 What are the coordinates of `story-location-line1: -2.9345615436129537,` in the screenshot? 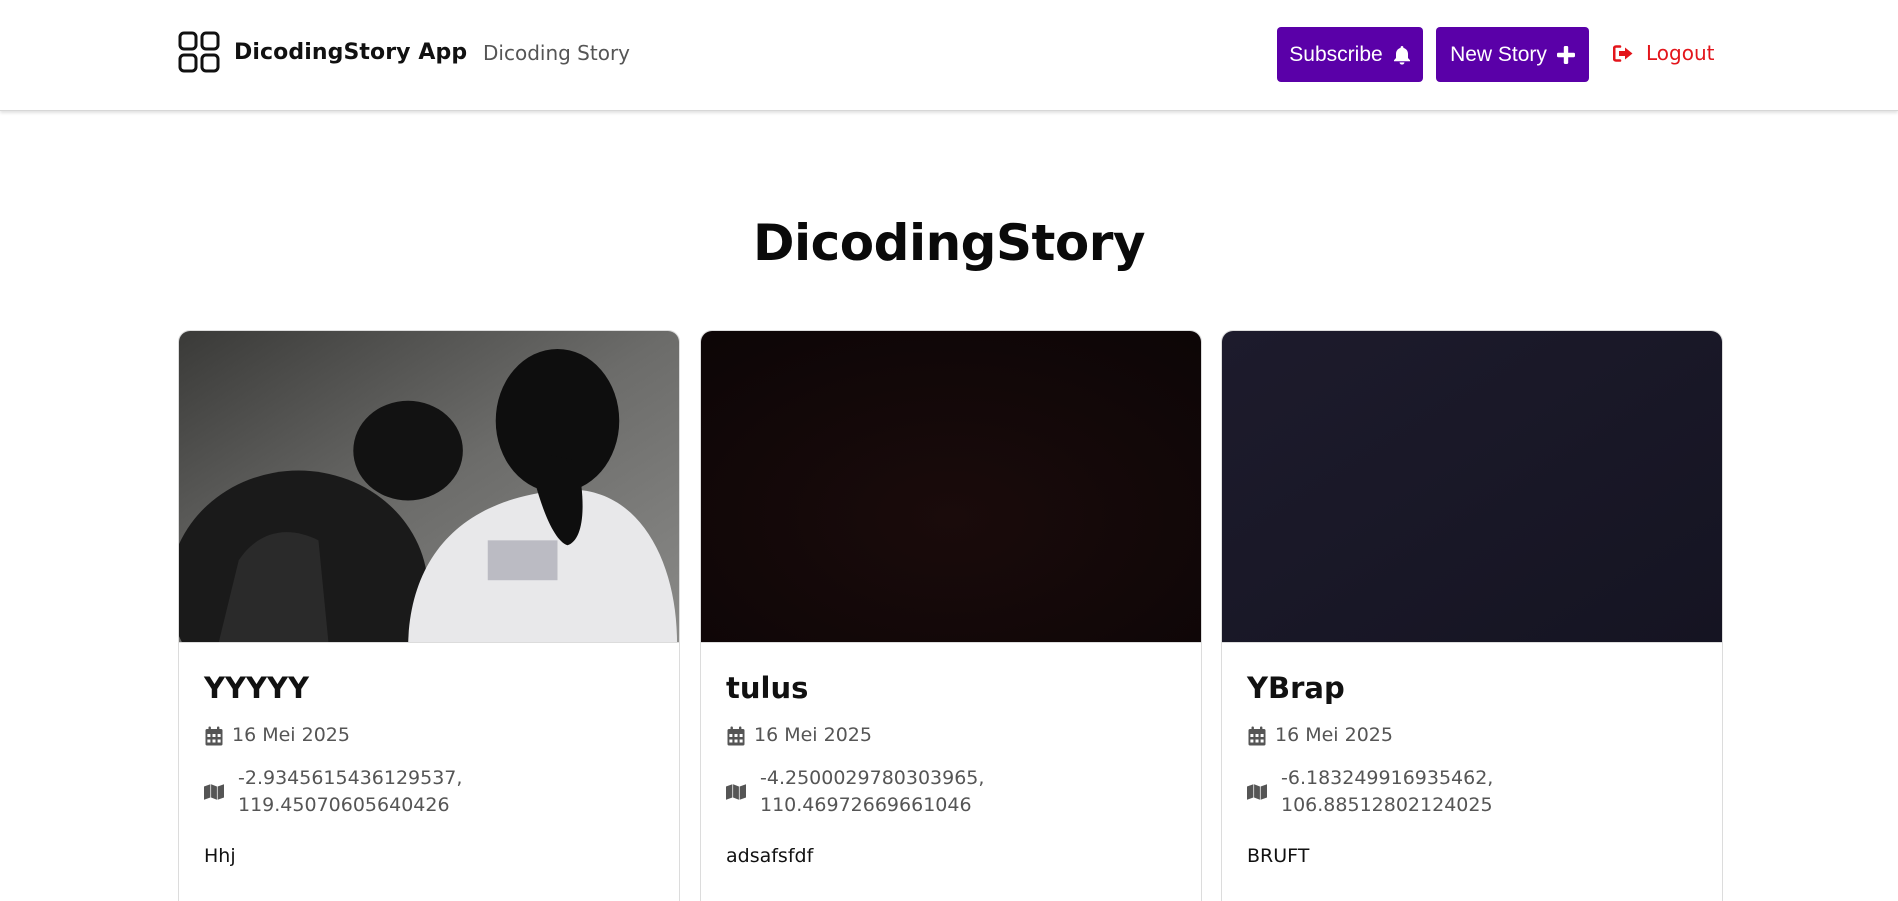 It's located at (350, 778).